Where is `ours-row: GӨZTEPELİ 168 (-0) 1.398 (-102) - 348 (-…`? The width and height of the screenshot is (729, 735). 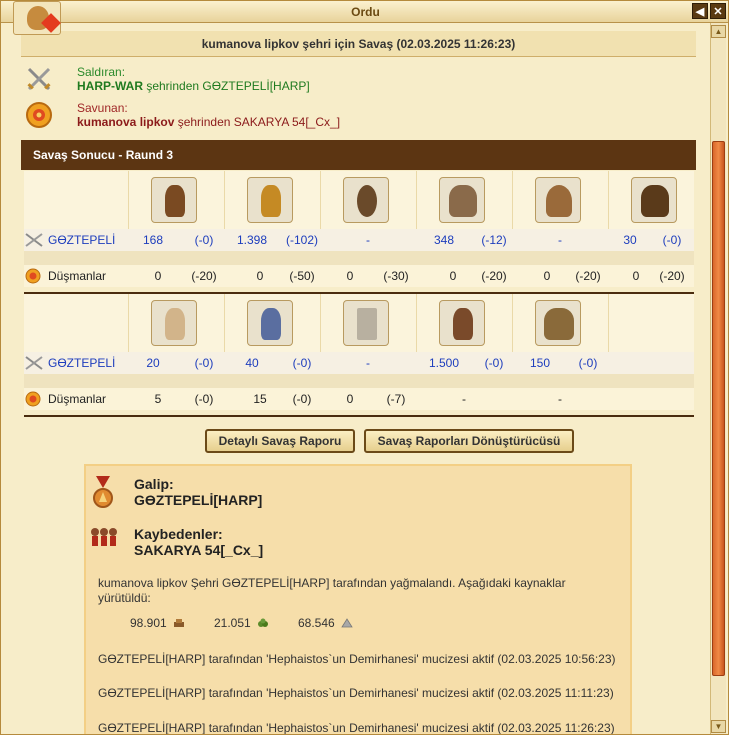 ours-row: GӨZTEPELİ 168 (-0) 1.398 (-102) - 348 (-… is located at coordinates (359, 240).